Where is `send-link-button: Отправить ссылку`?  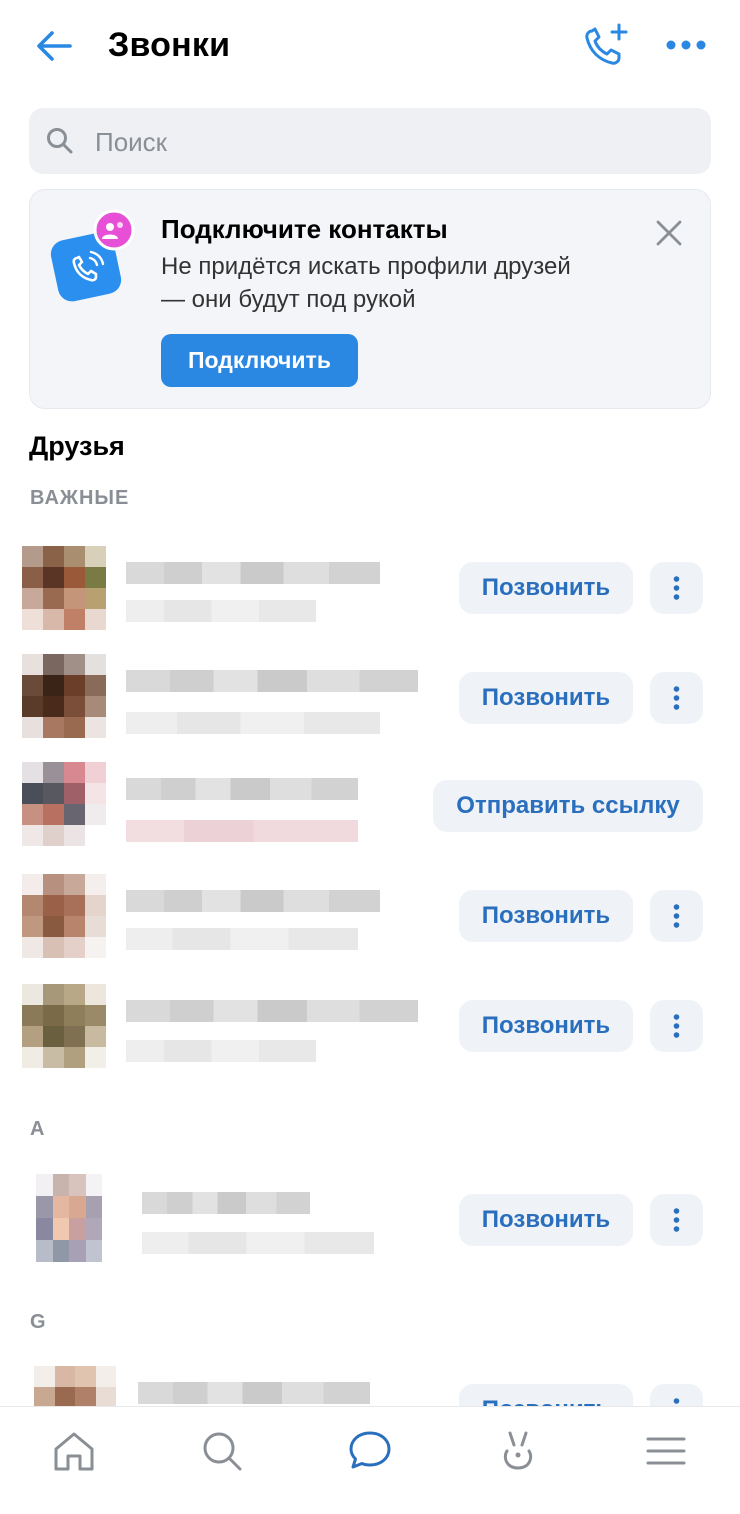
send-link-button: Отправить ссылку is located at coordinates (568, 806).